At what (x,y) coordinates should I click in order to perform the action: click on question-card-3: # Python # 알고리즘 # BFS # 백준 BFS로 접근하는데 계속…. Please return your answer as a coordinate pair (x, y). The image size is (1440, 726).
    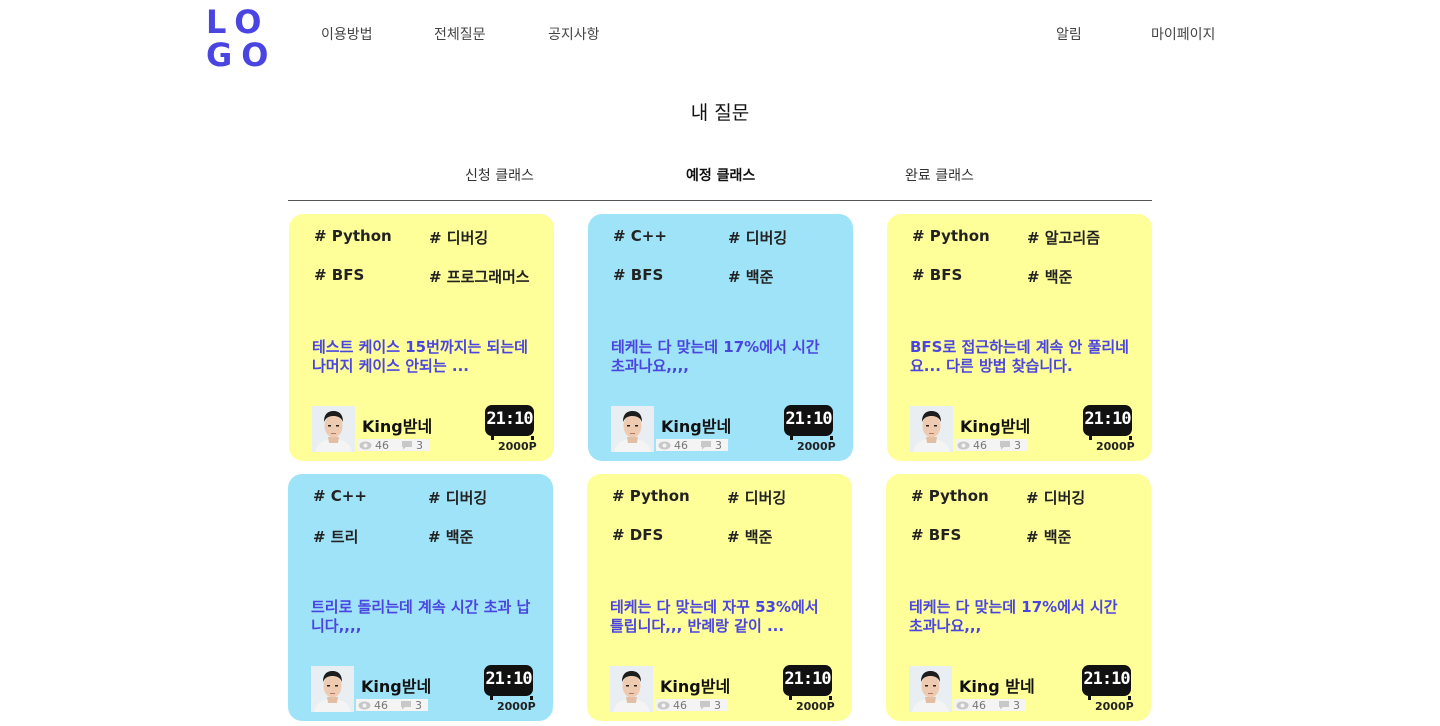
    Looking at the image, I should click on (1019, 337).